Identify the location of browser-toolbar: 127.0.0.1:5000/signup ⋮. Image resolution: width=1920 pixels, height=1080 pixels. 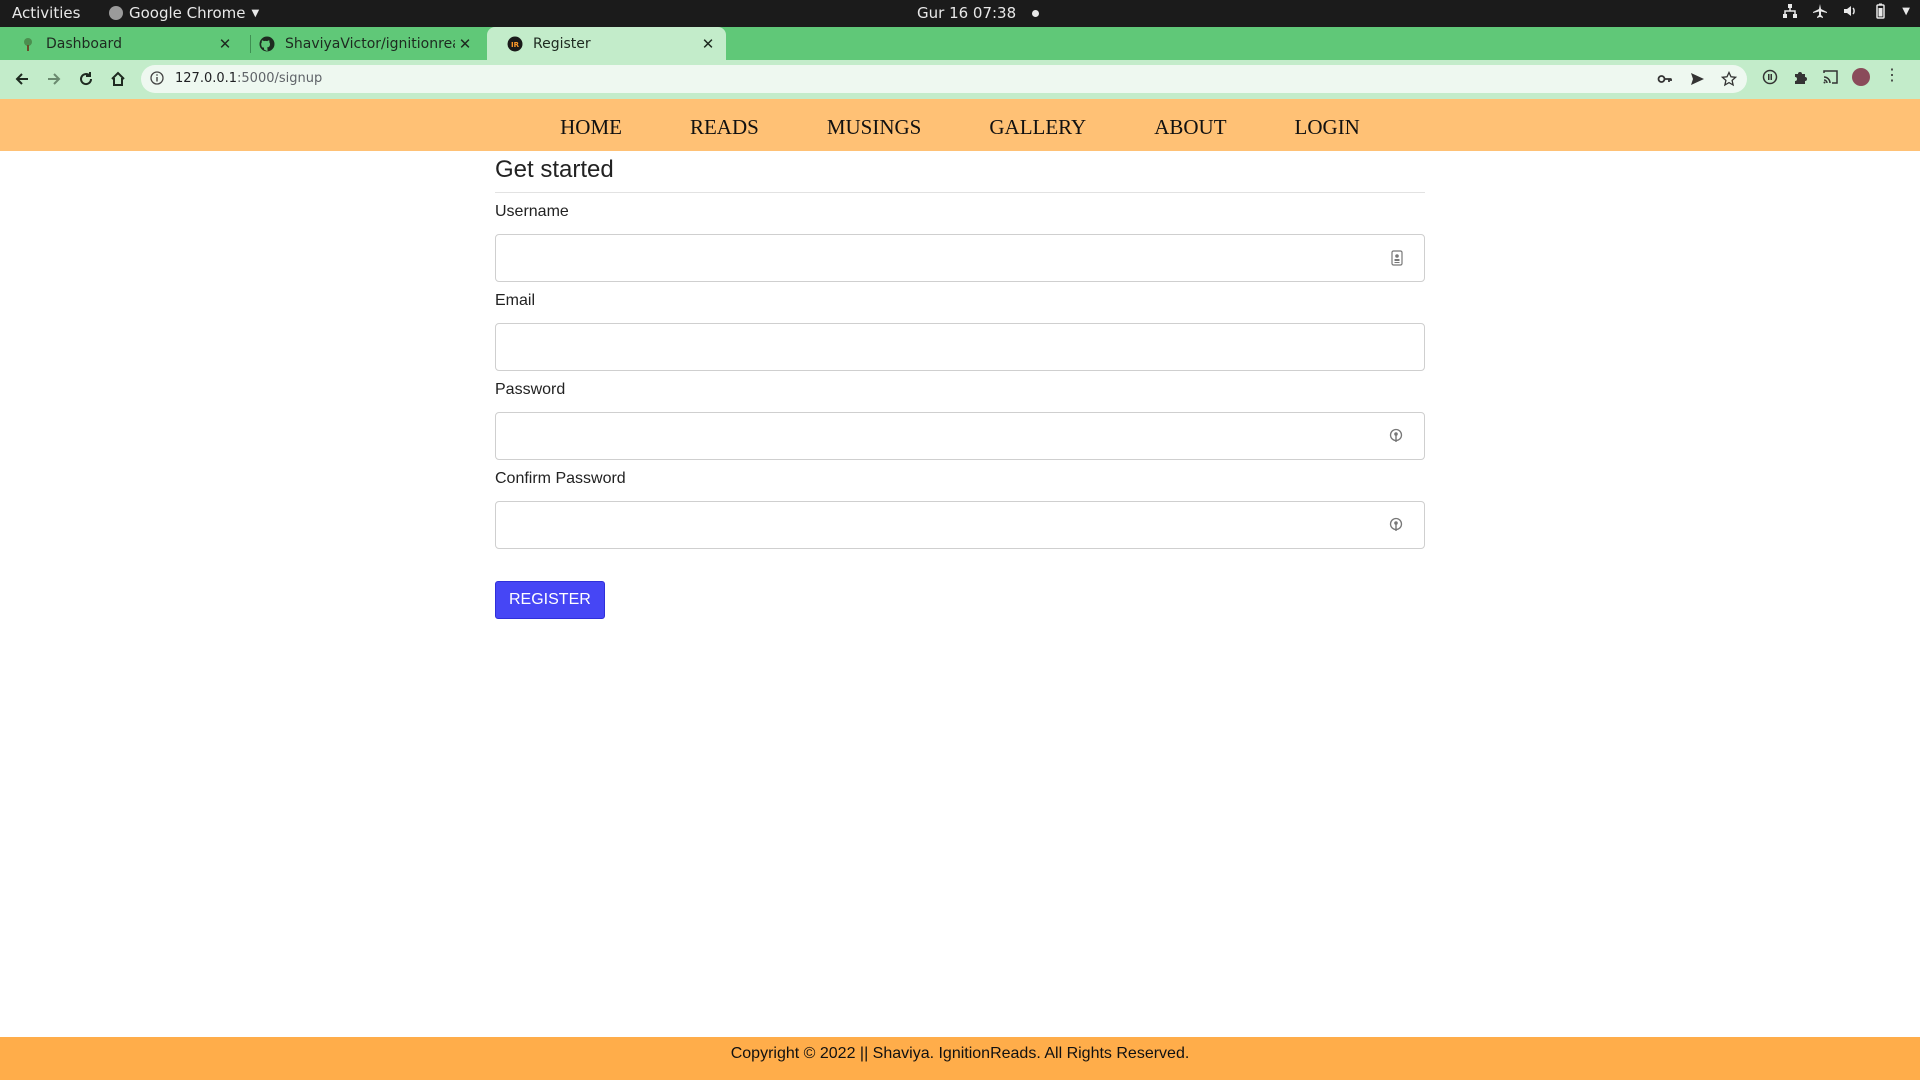
(960, 79).